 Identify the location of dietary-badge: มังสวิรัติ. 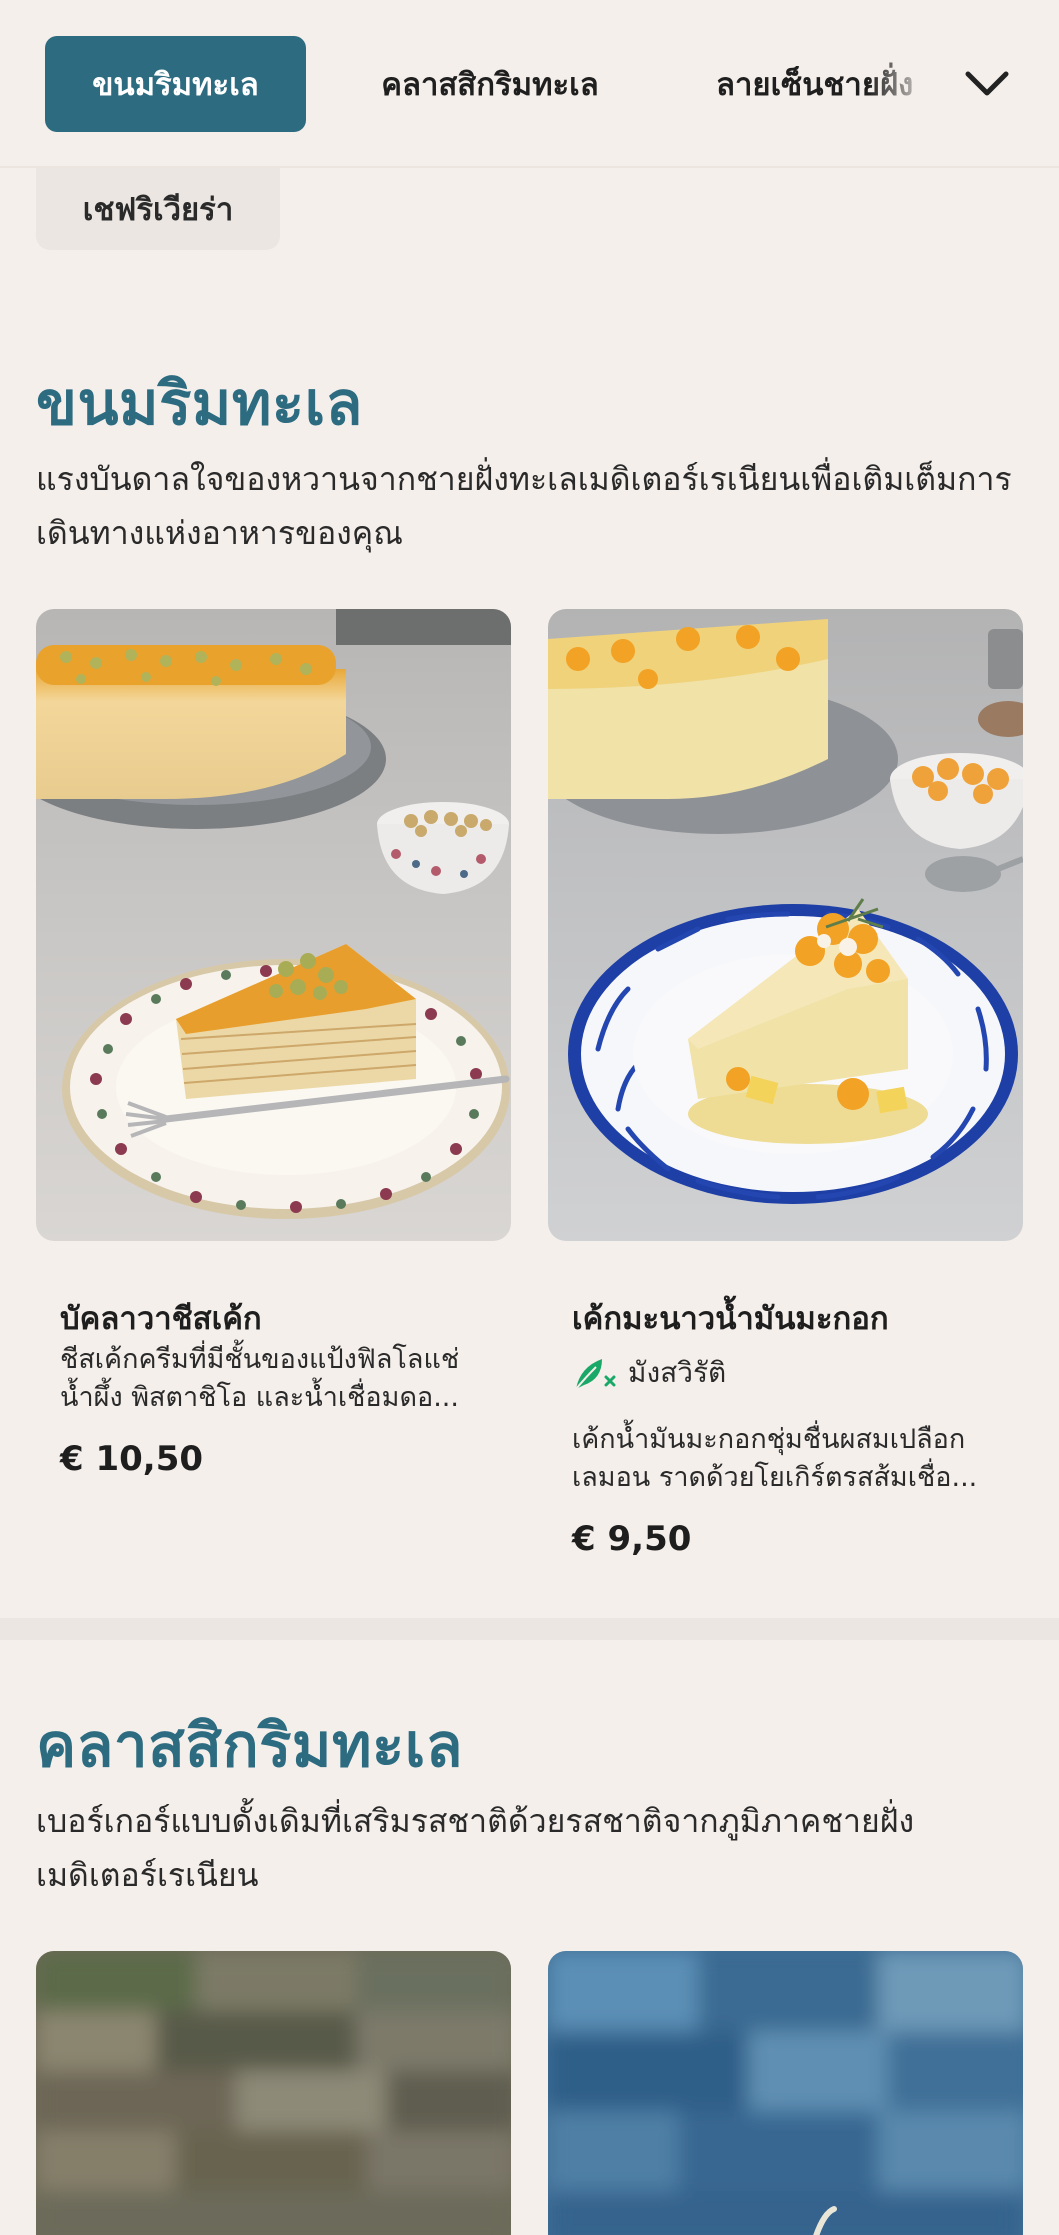
(649, 1373).